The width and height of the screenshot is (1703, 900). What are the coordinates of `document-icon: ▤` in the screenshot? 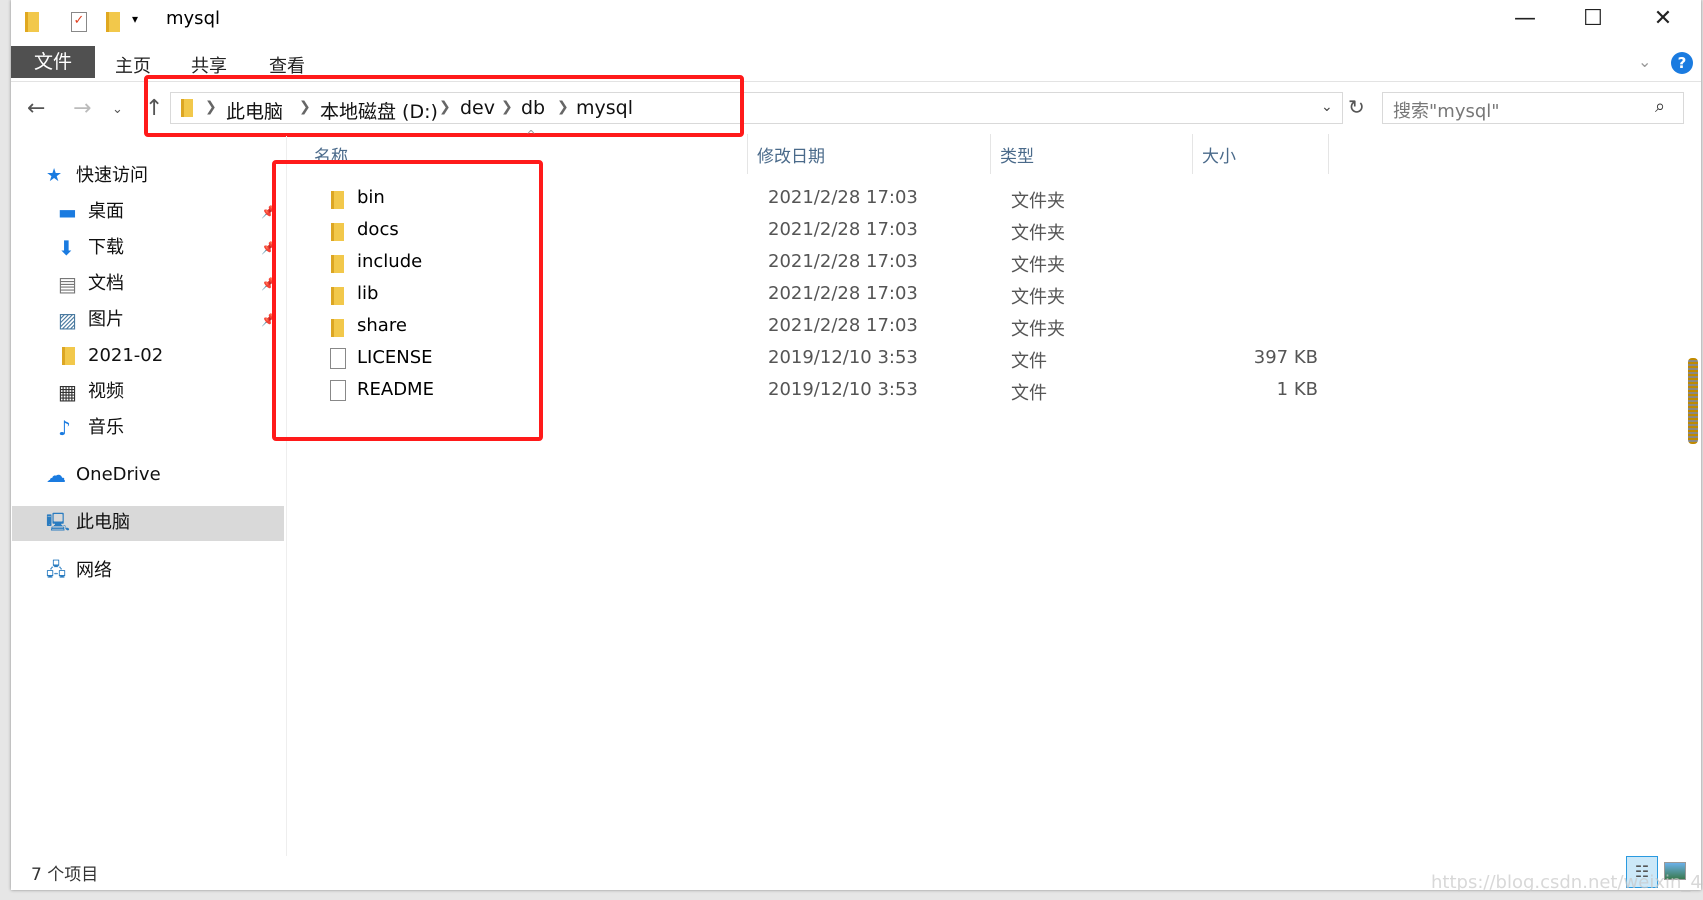 It's located at (67, 284).